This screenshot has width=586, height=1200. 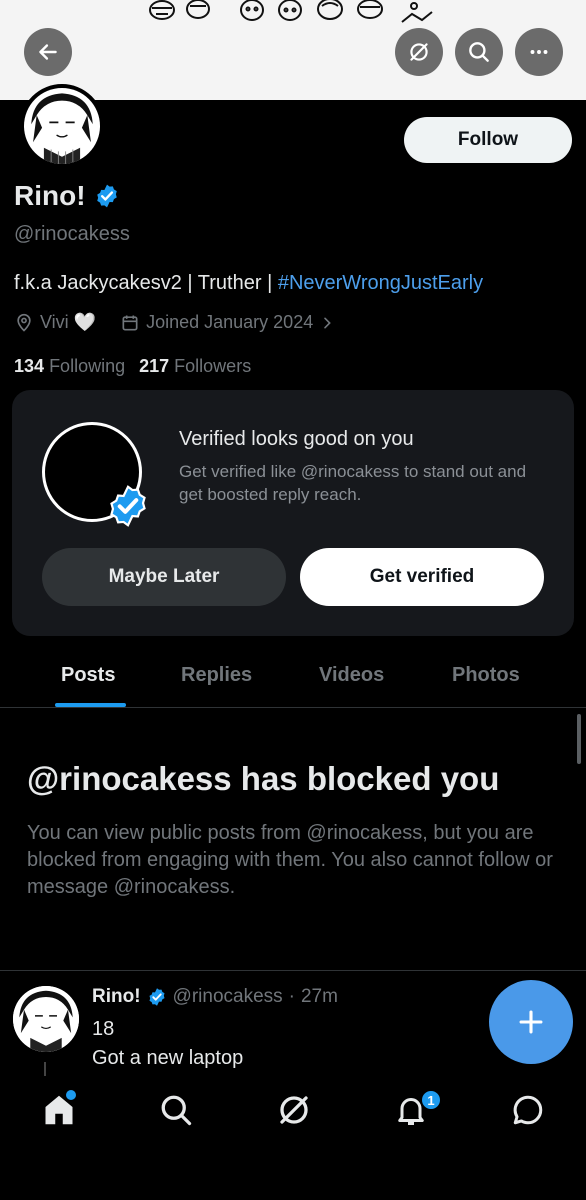 What do you see at coordinates (328, 322) in the screenshot?
I see `chevron-right-icon` at bounding box center [328, 322].